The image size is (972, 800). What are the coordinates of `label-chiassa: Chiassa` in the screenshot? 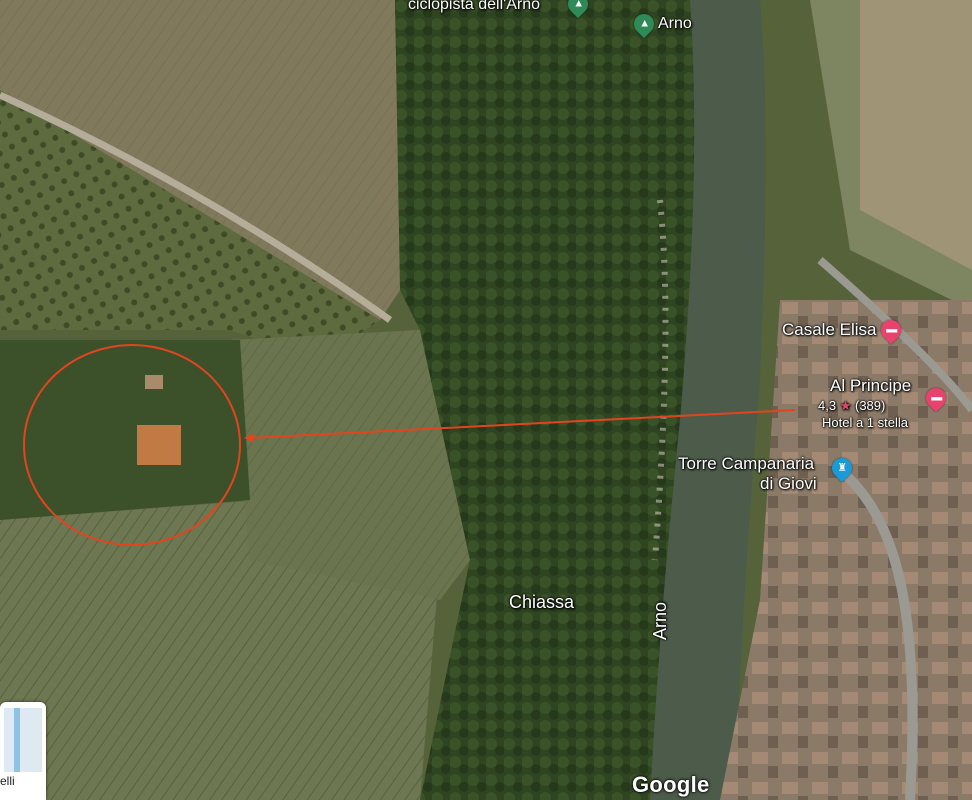 It's located at (541, 602).